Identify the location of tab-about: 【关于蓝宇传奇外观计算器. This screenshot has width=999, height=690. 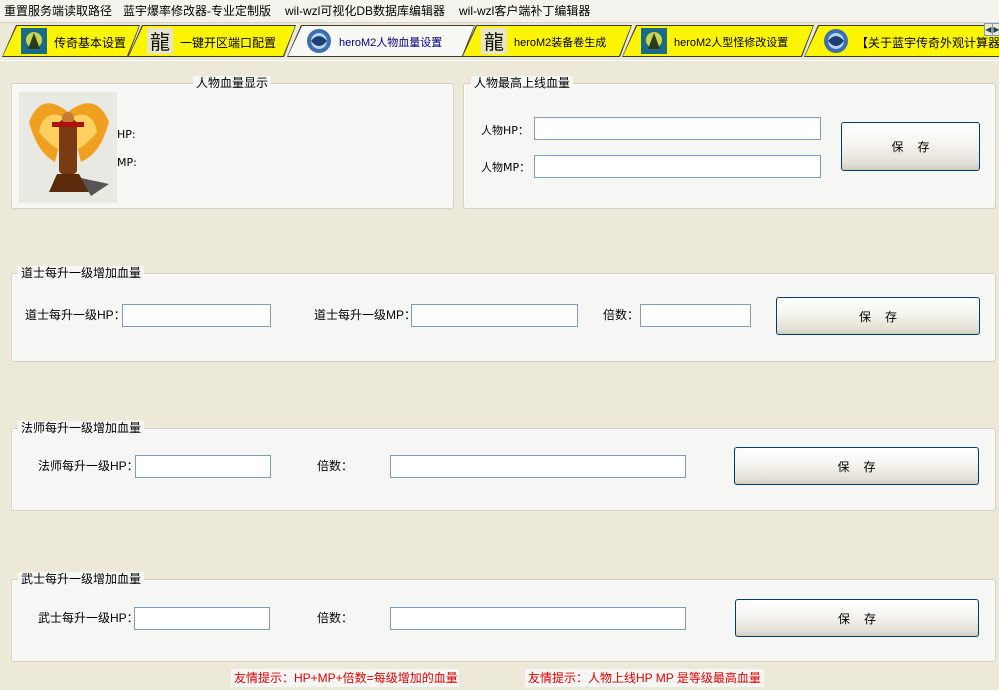
(901, 41).